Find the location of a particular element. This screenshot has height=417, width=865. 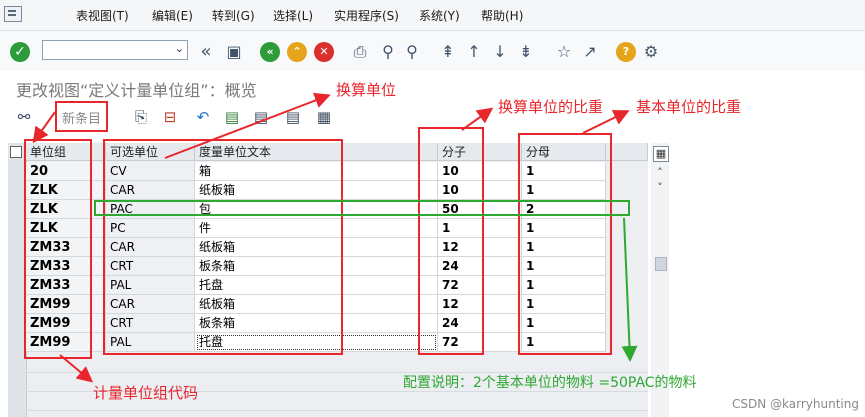

help-icon: ? is located at coordinates (626, 52).